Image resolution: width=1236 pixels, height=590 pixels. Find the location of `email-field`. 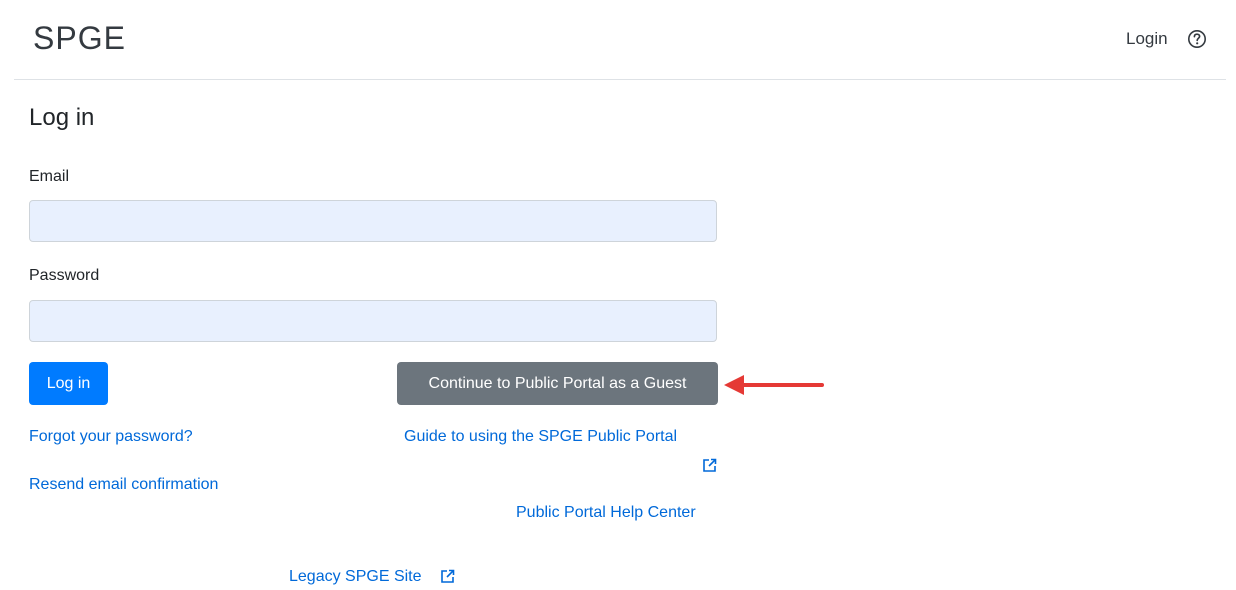

email-field is located at coordinates (373, 221).